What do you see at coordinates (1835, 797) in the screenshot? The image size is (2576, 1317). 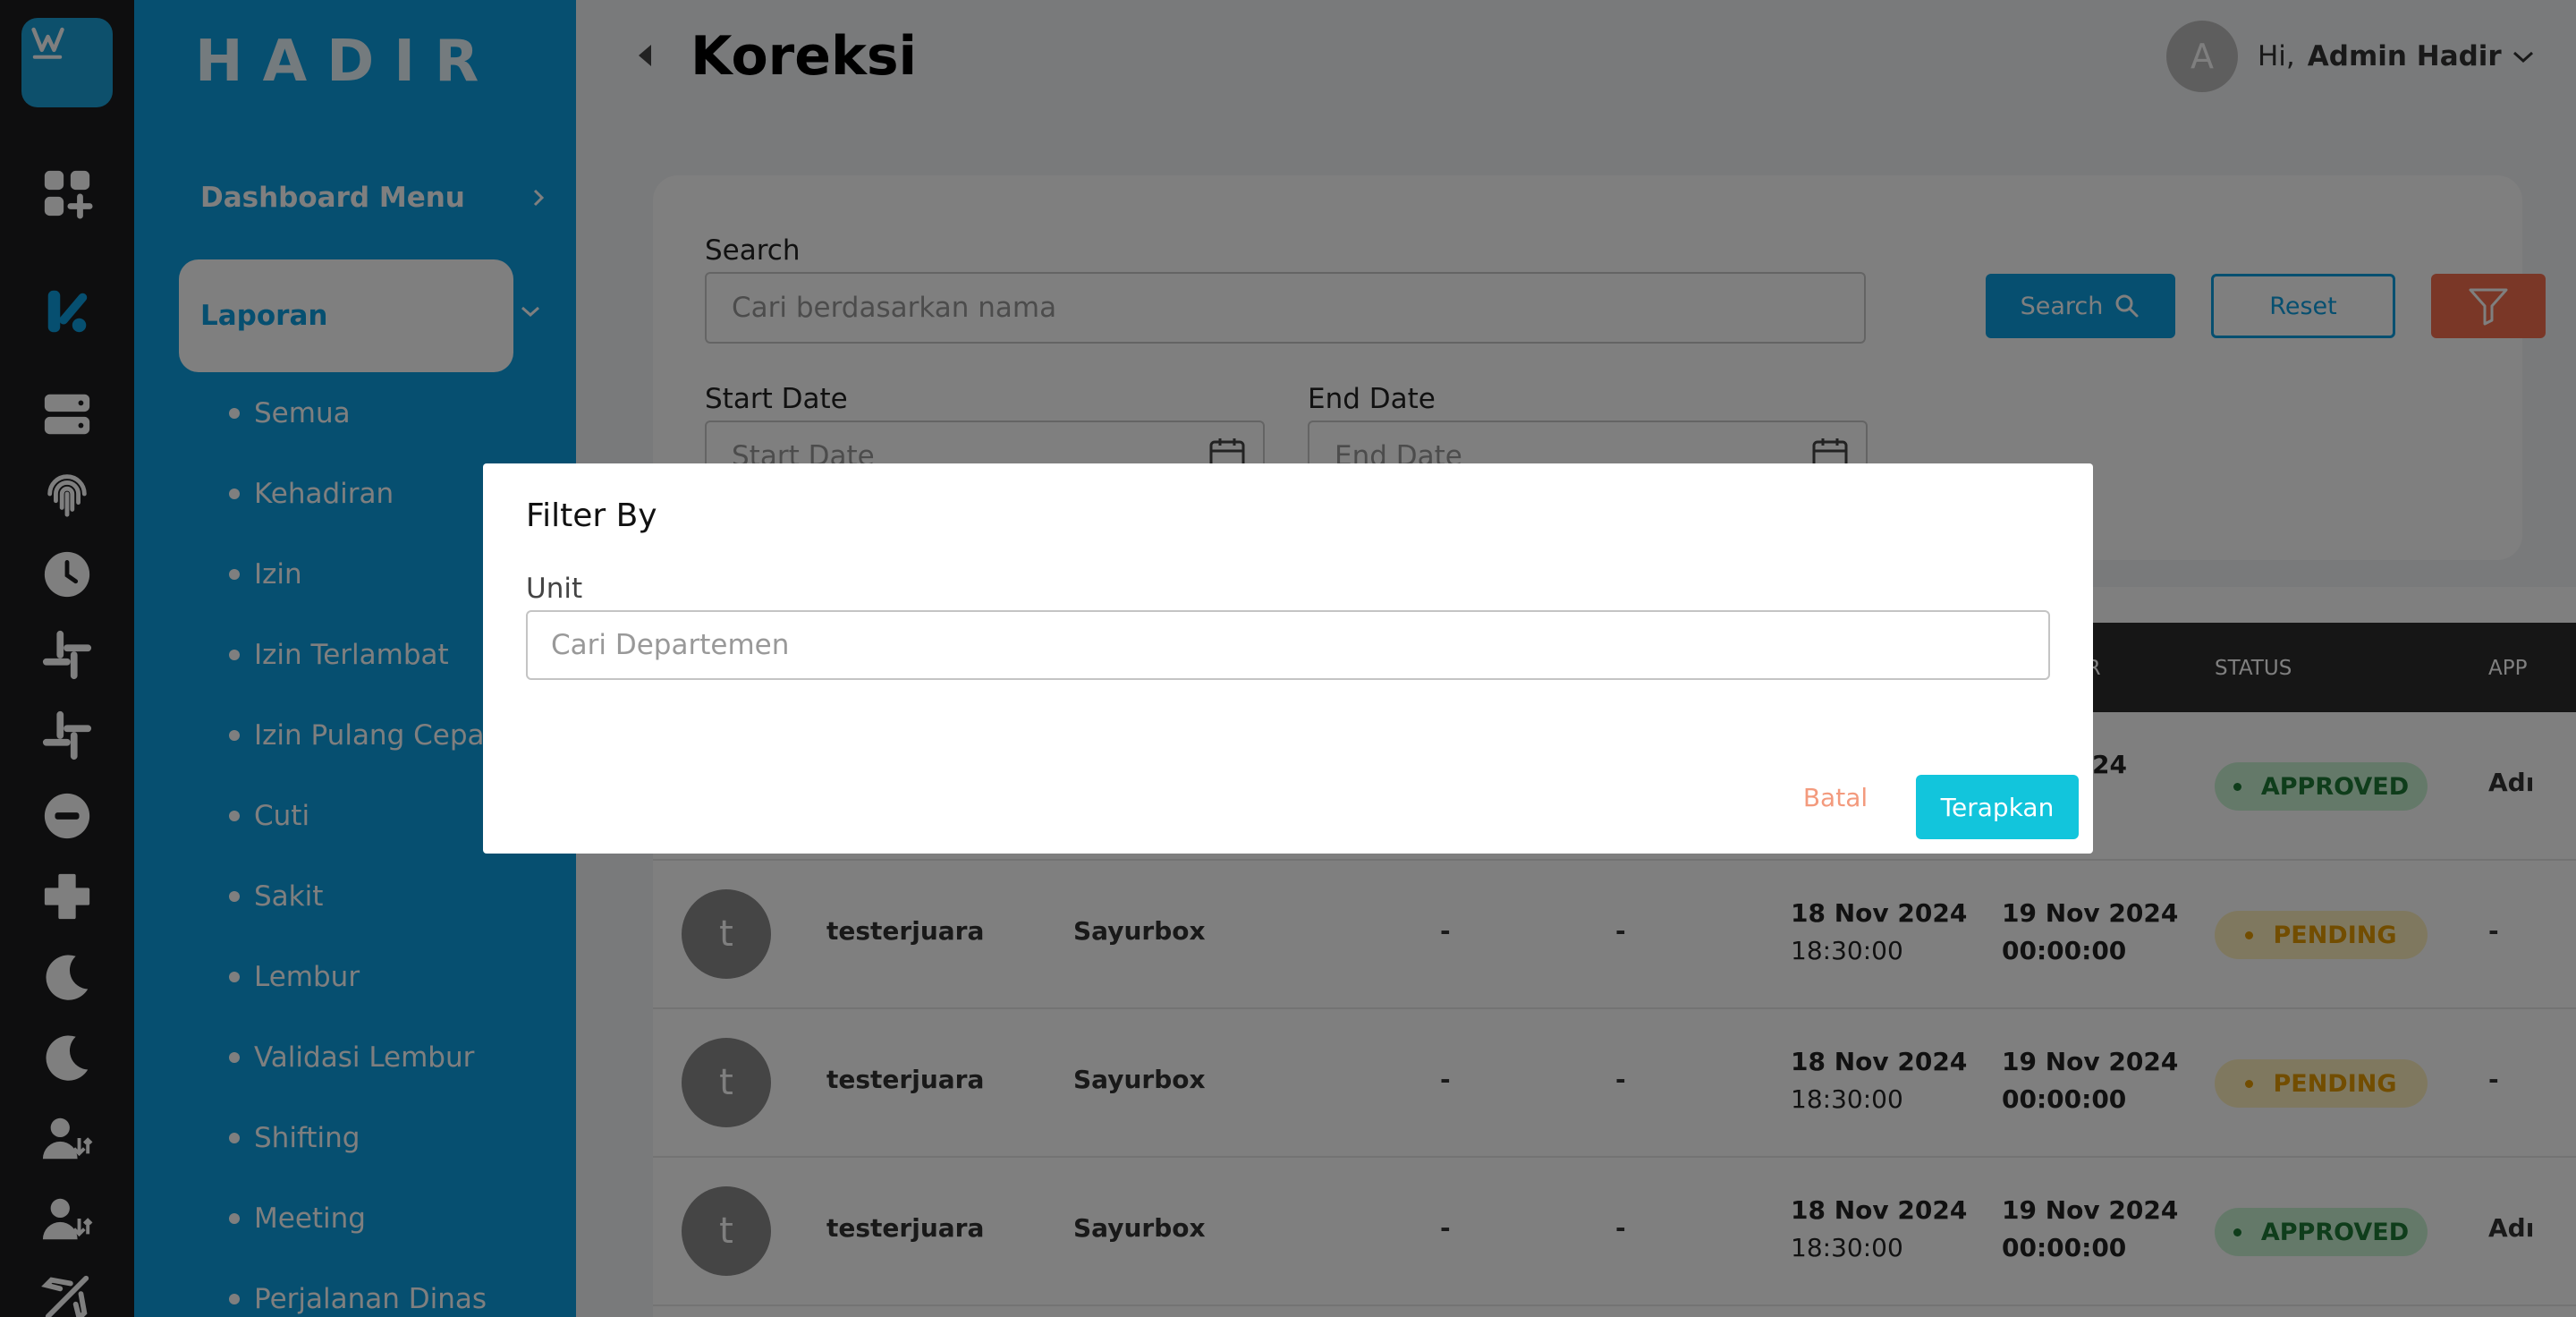 I see `cancel-button: Batal` at bounding box center [1835, 797].